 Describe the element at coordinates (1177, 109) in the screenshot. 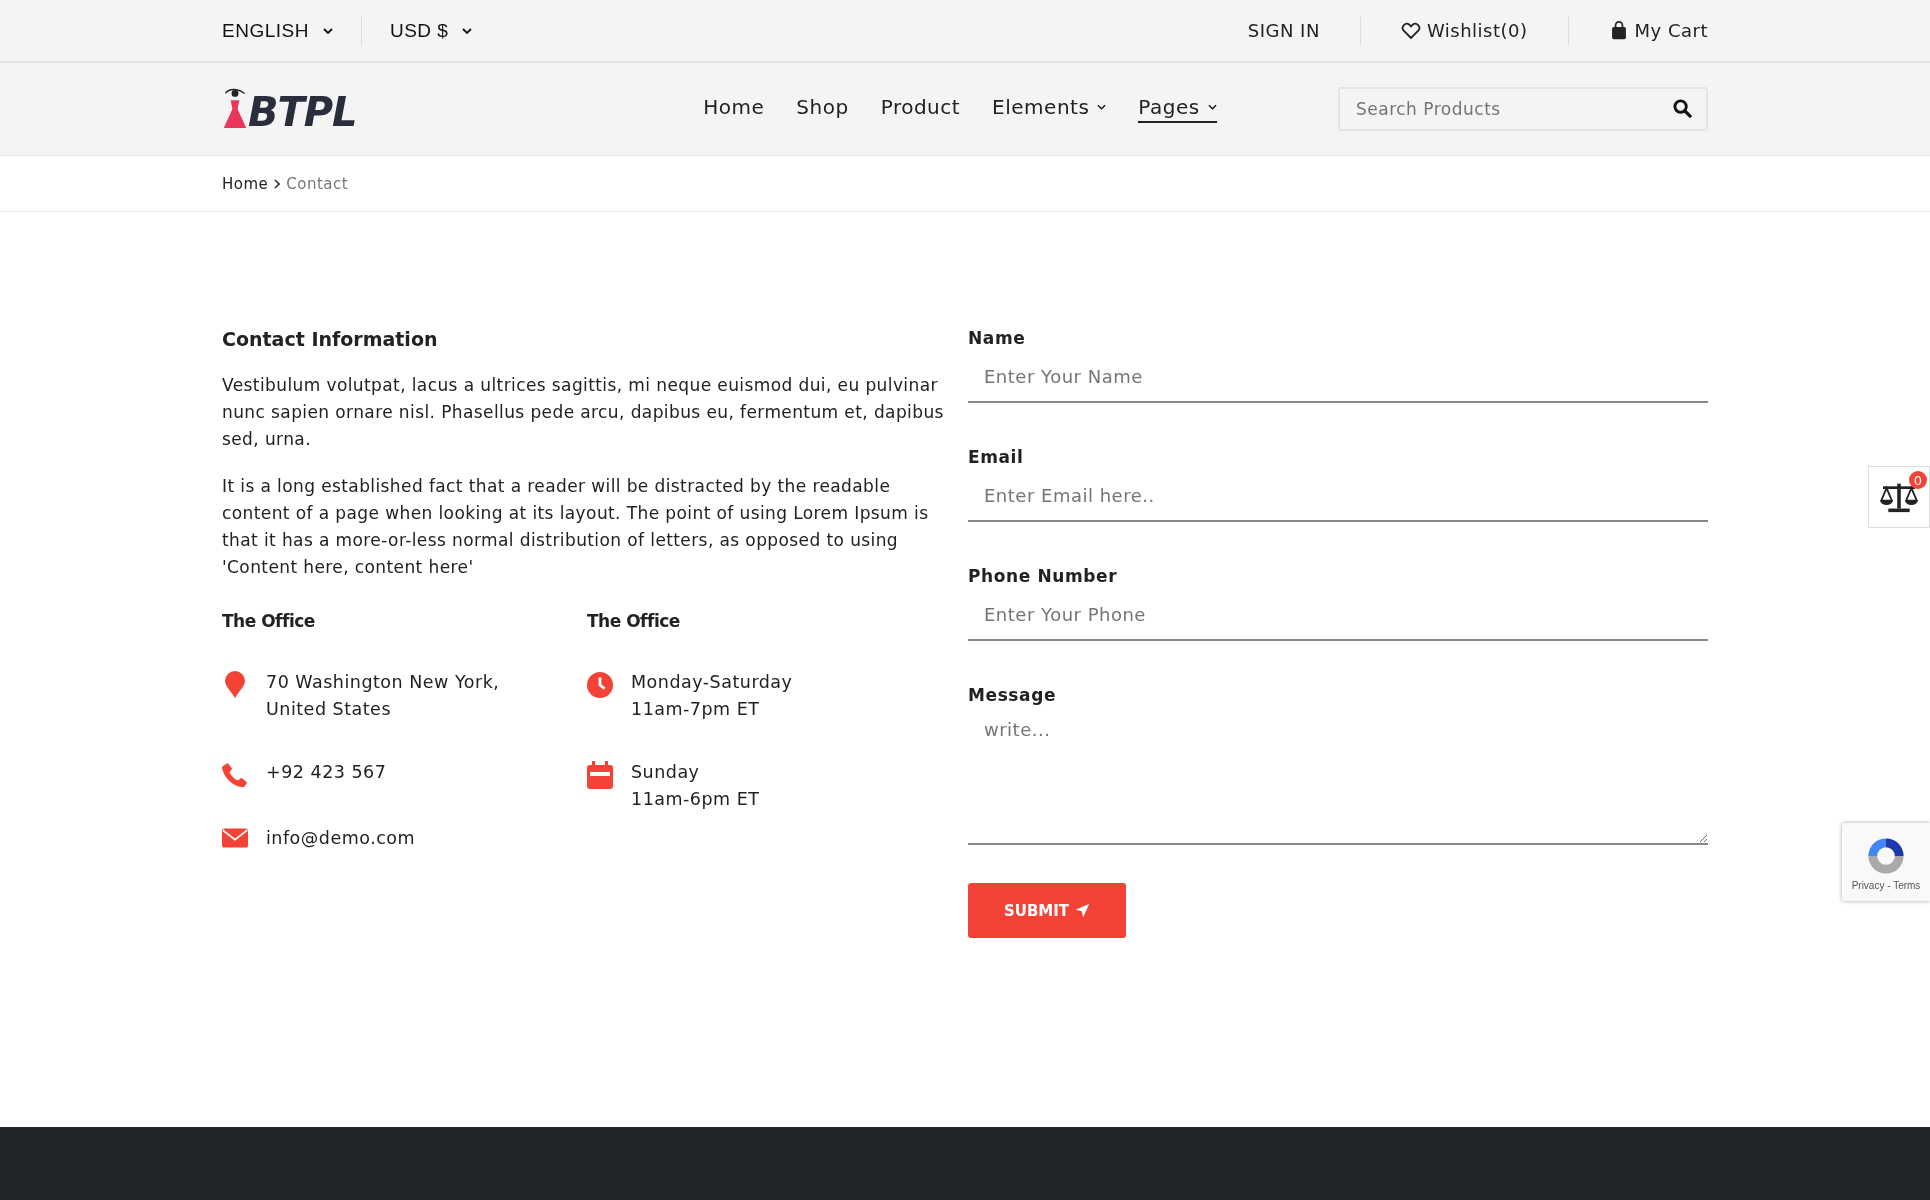

I see `nav-link: Pages` at that location.